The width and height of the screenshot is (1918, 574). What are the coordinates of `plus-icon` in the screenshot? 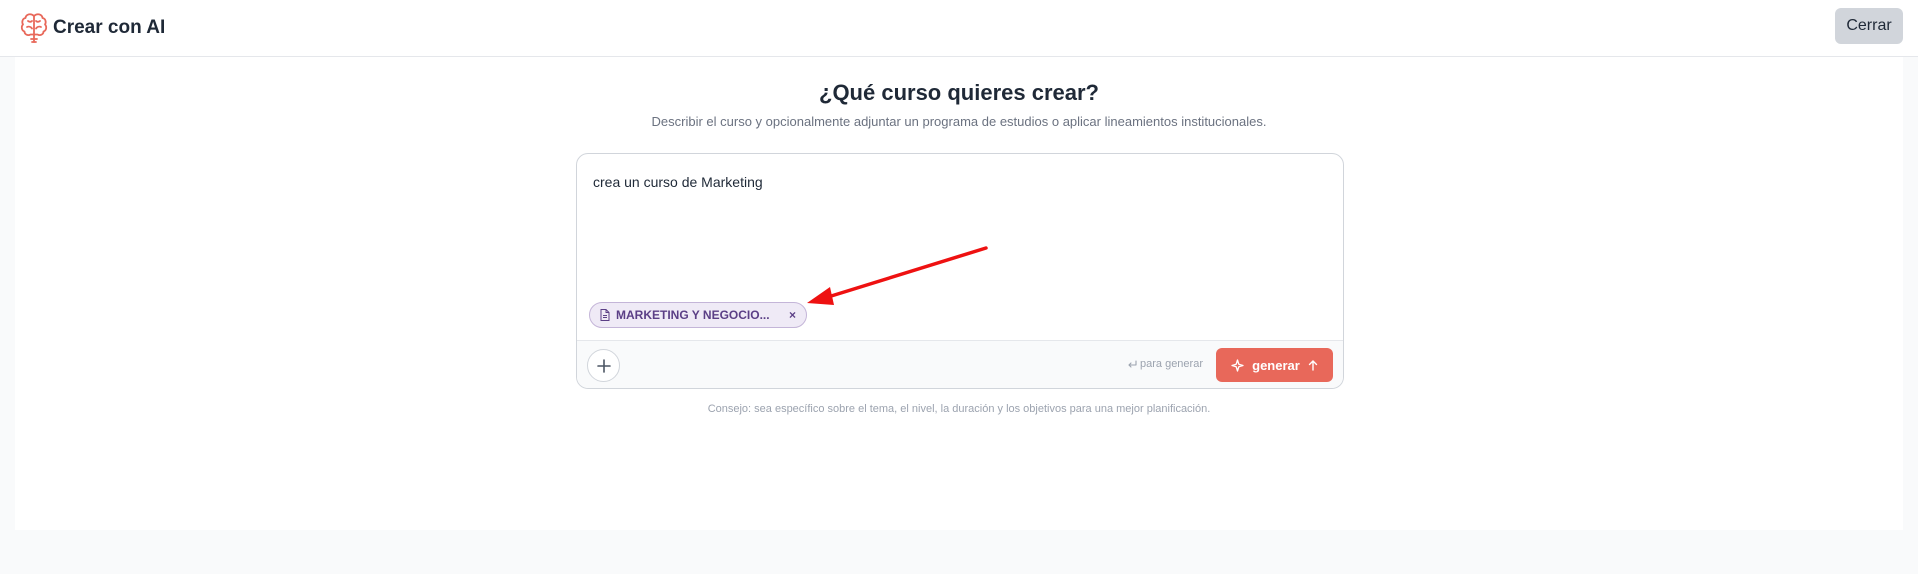 It's located at (603, 365).